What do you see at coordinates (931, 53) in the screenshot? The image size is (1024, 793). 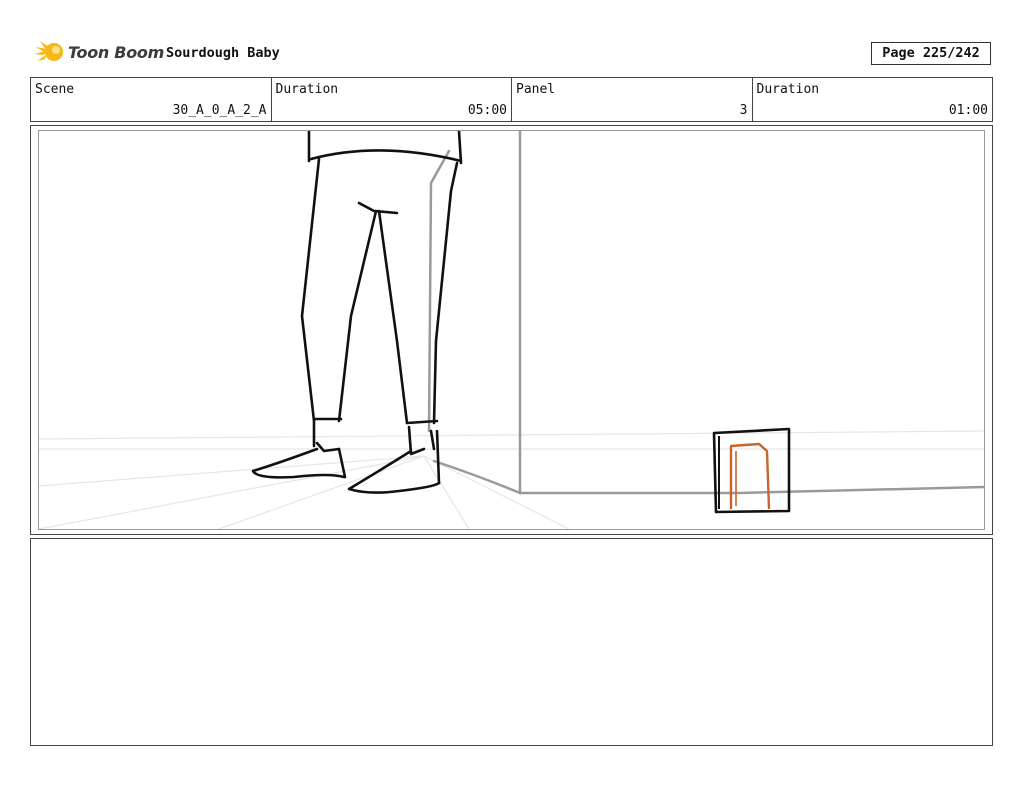 I see `page-number: Page 225/242` at bounding box center [931, 53].